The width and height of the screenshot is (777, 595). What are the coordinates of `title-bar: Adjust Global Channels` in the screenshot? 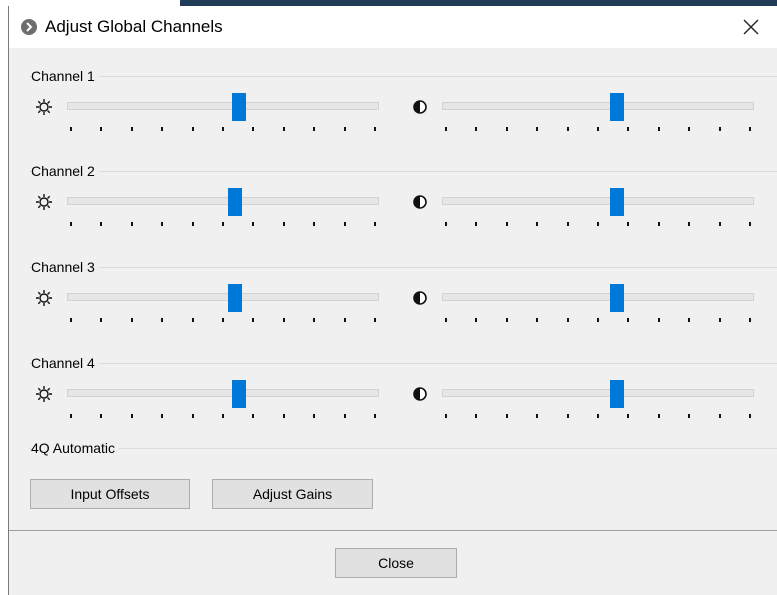 It's located at (393, 27).